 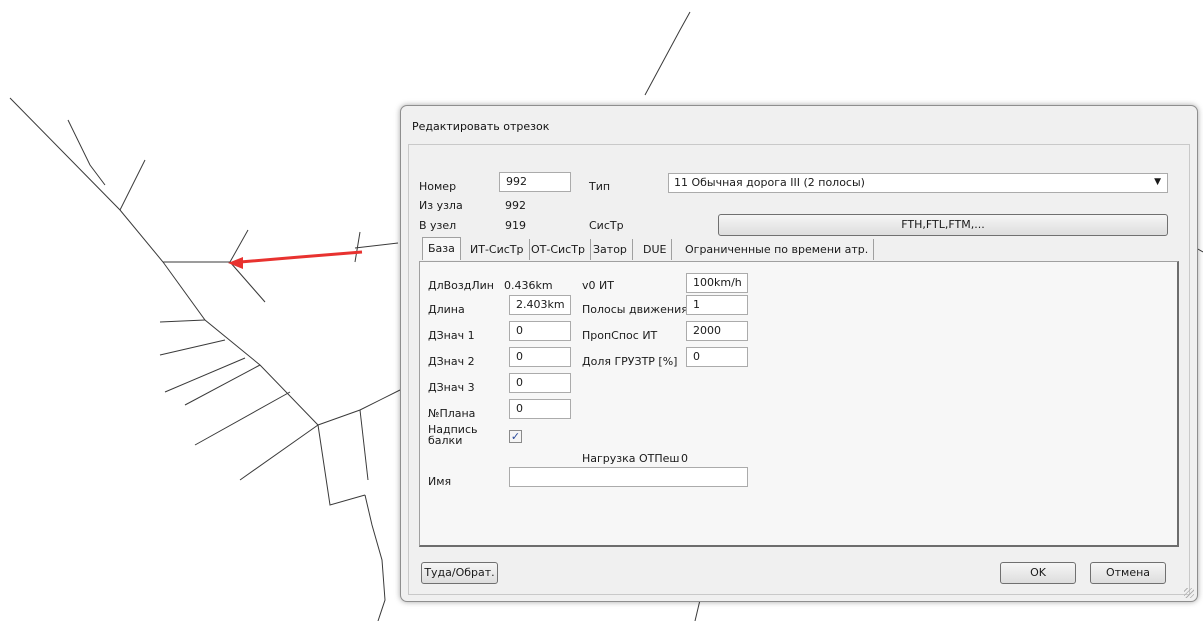 What do you see at coordinates (655, 249) in the screenshot?
I see `tab-due: DUE` at bounding box center [655, 249].